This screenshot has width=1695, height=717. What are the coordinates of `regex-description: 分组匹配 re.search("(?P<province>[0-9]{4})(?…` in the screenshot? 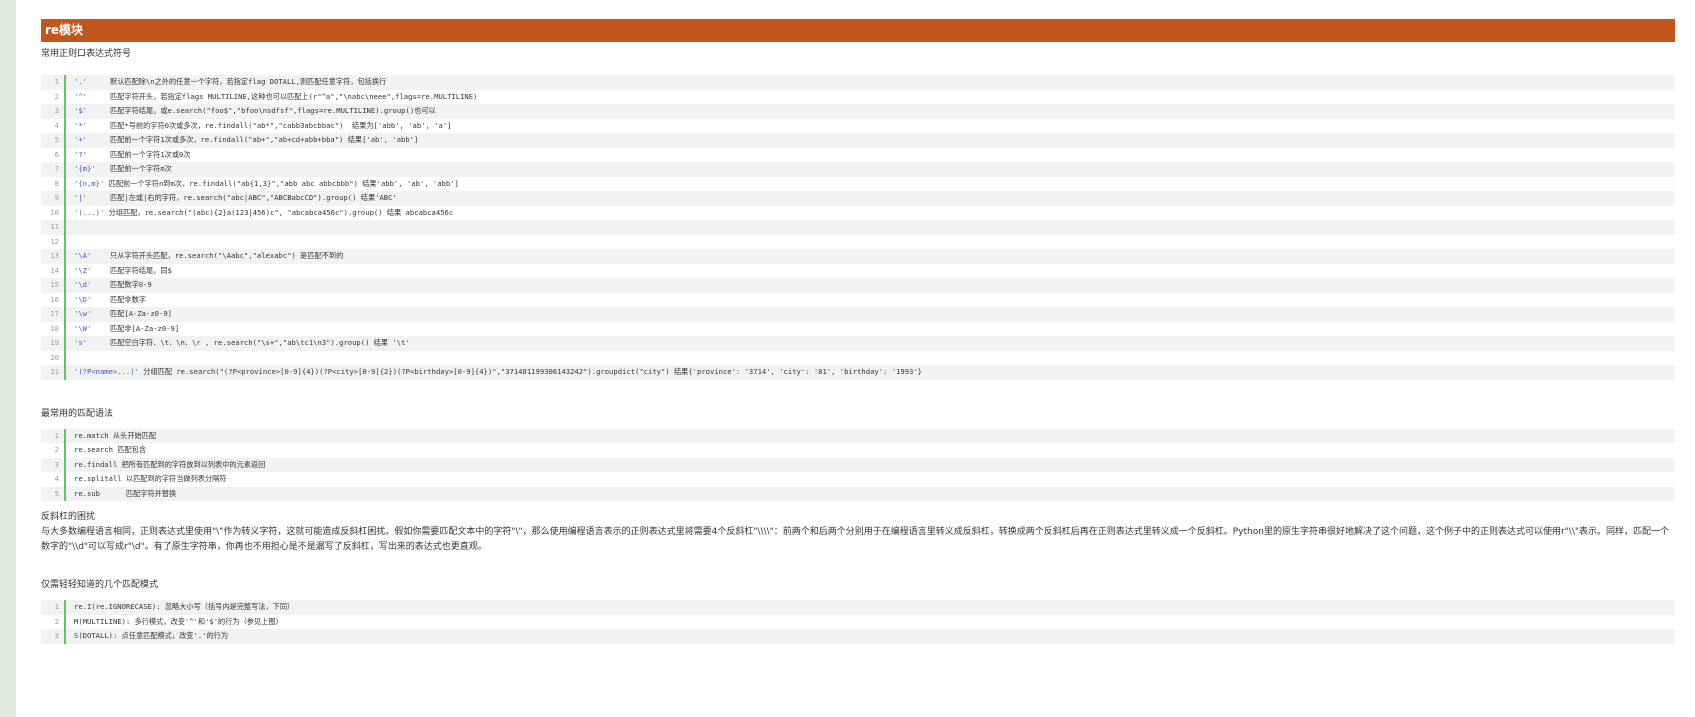 It's located at (533, 371).